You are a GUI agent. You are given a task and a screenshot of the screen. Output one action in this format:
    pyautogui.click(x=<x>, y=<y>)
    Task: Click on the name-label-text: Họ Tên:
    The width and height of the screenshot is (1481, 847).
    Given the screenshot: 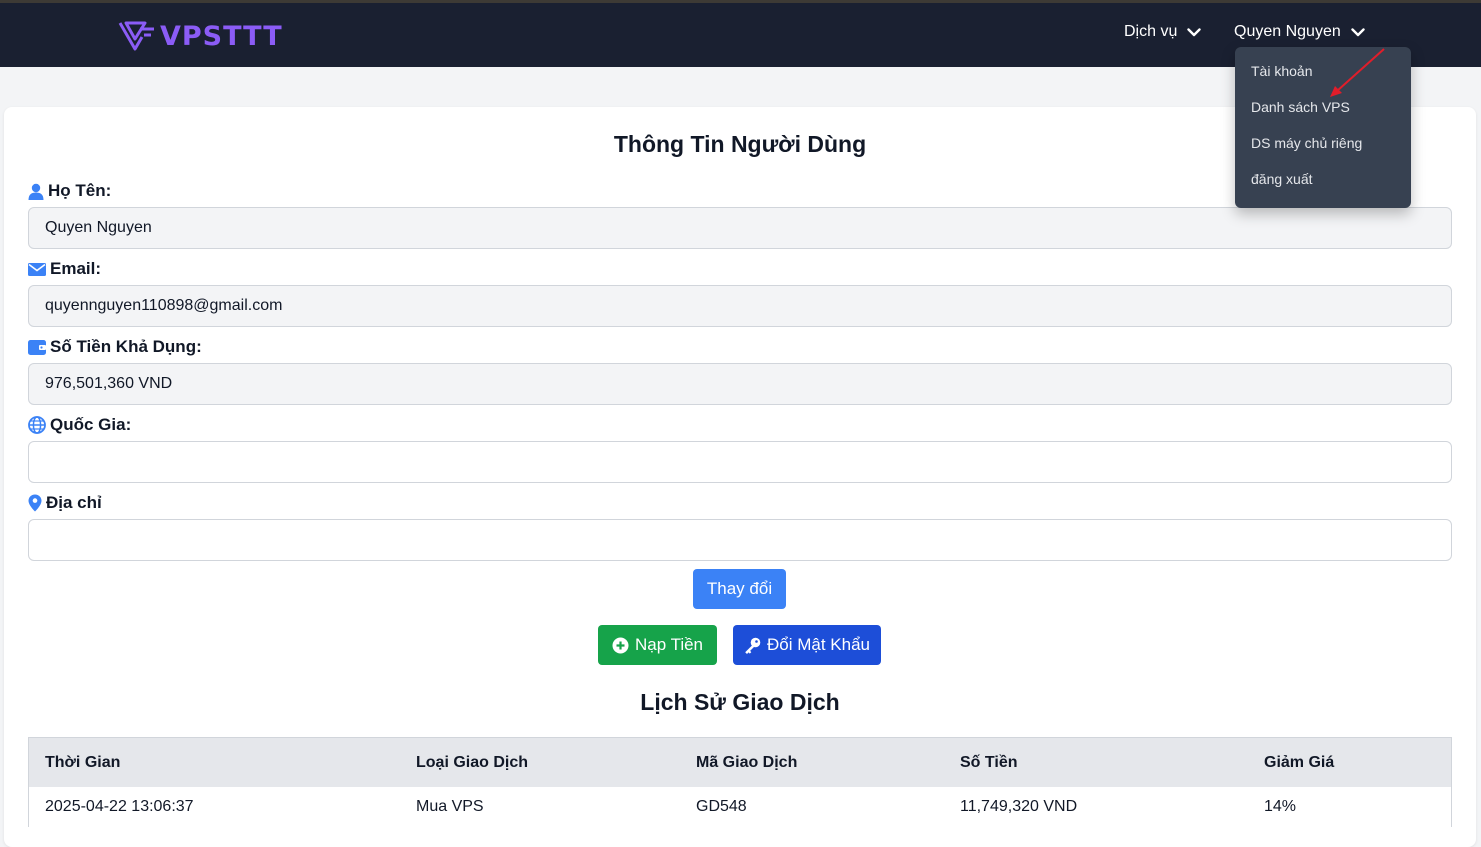 What is the action you would take?
    pyautogui.click(x=80, y=190)
    